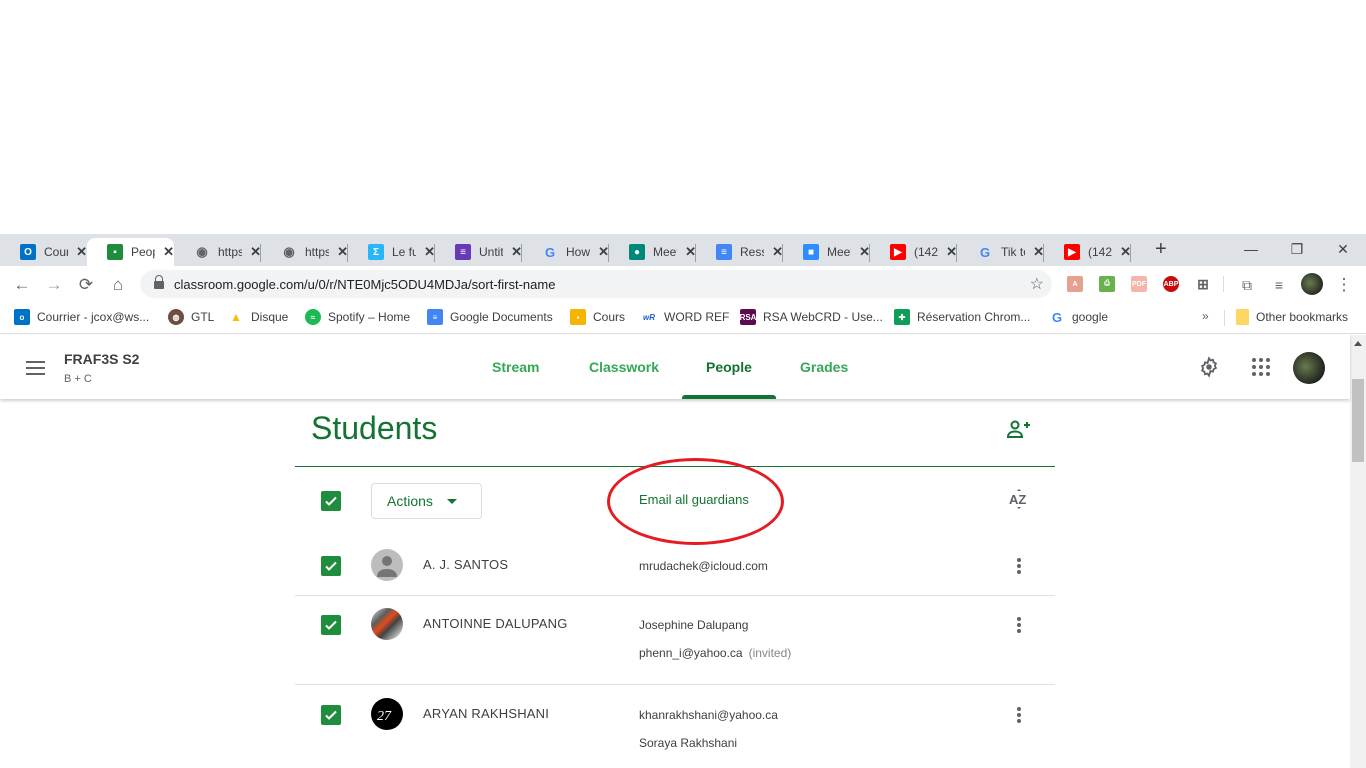 This screenshot has height=768, width=1366. Describe the element at coordinates (1312, 284) in the screenshot. I see `profile-avatar` at that location.